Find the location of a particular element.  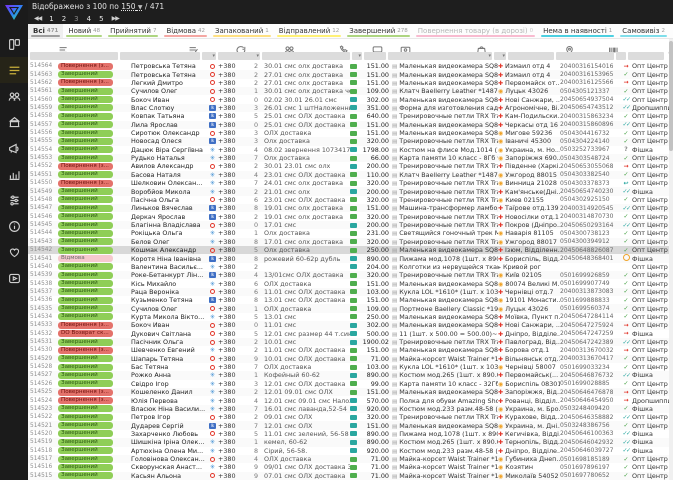

orders-list-icon is located at coordinates (14, 70).